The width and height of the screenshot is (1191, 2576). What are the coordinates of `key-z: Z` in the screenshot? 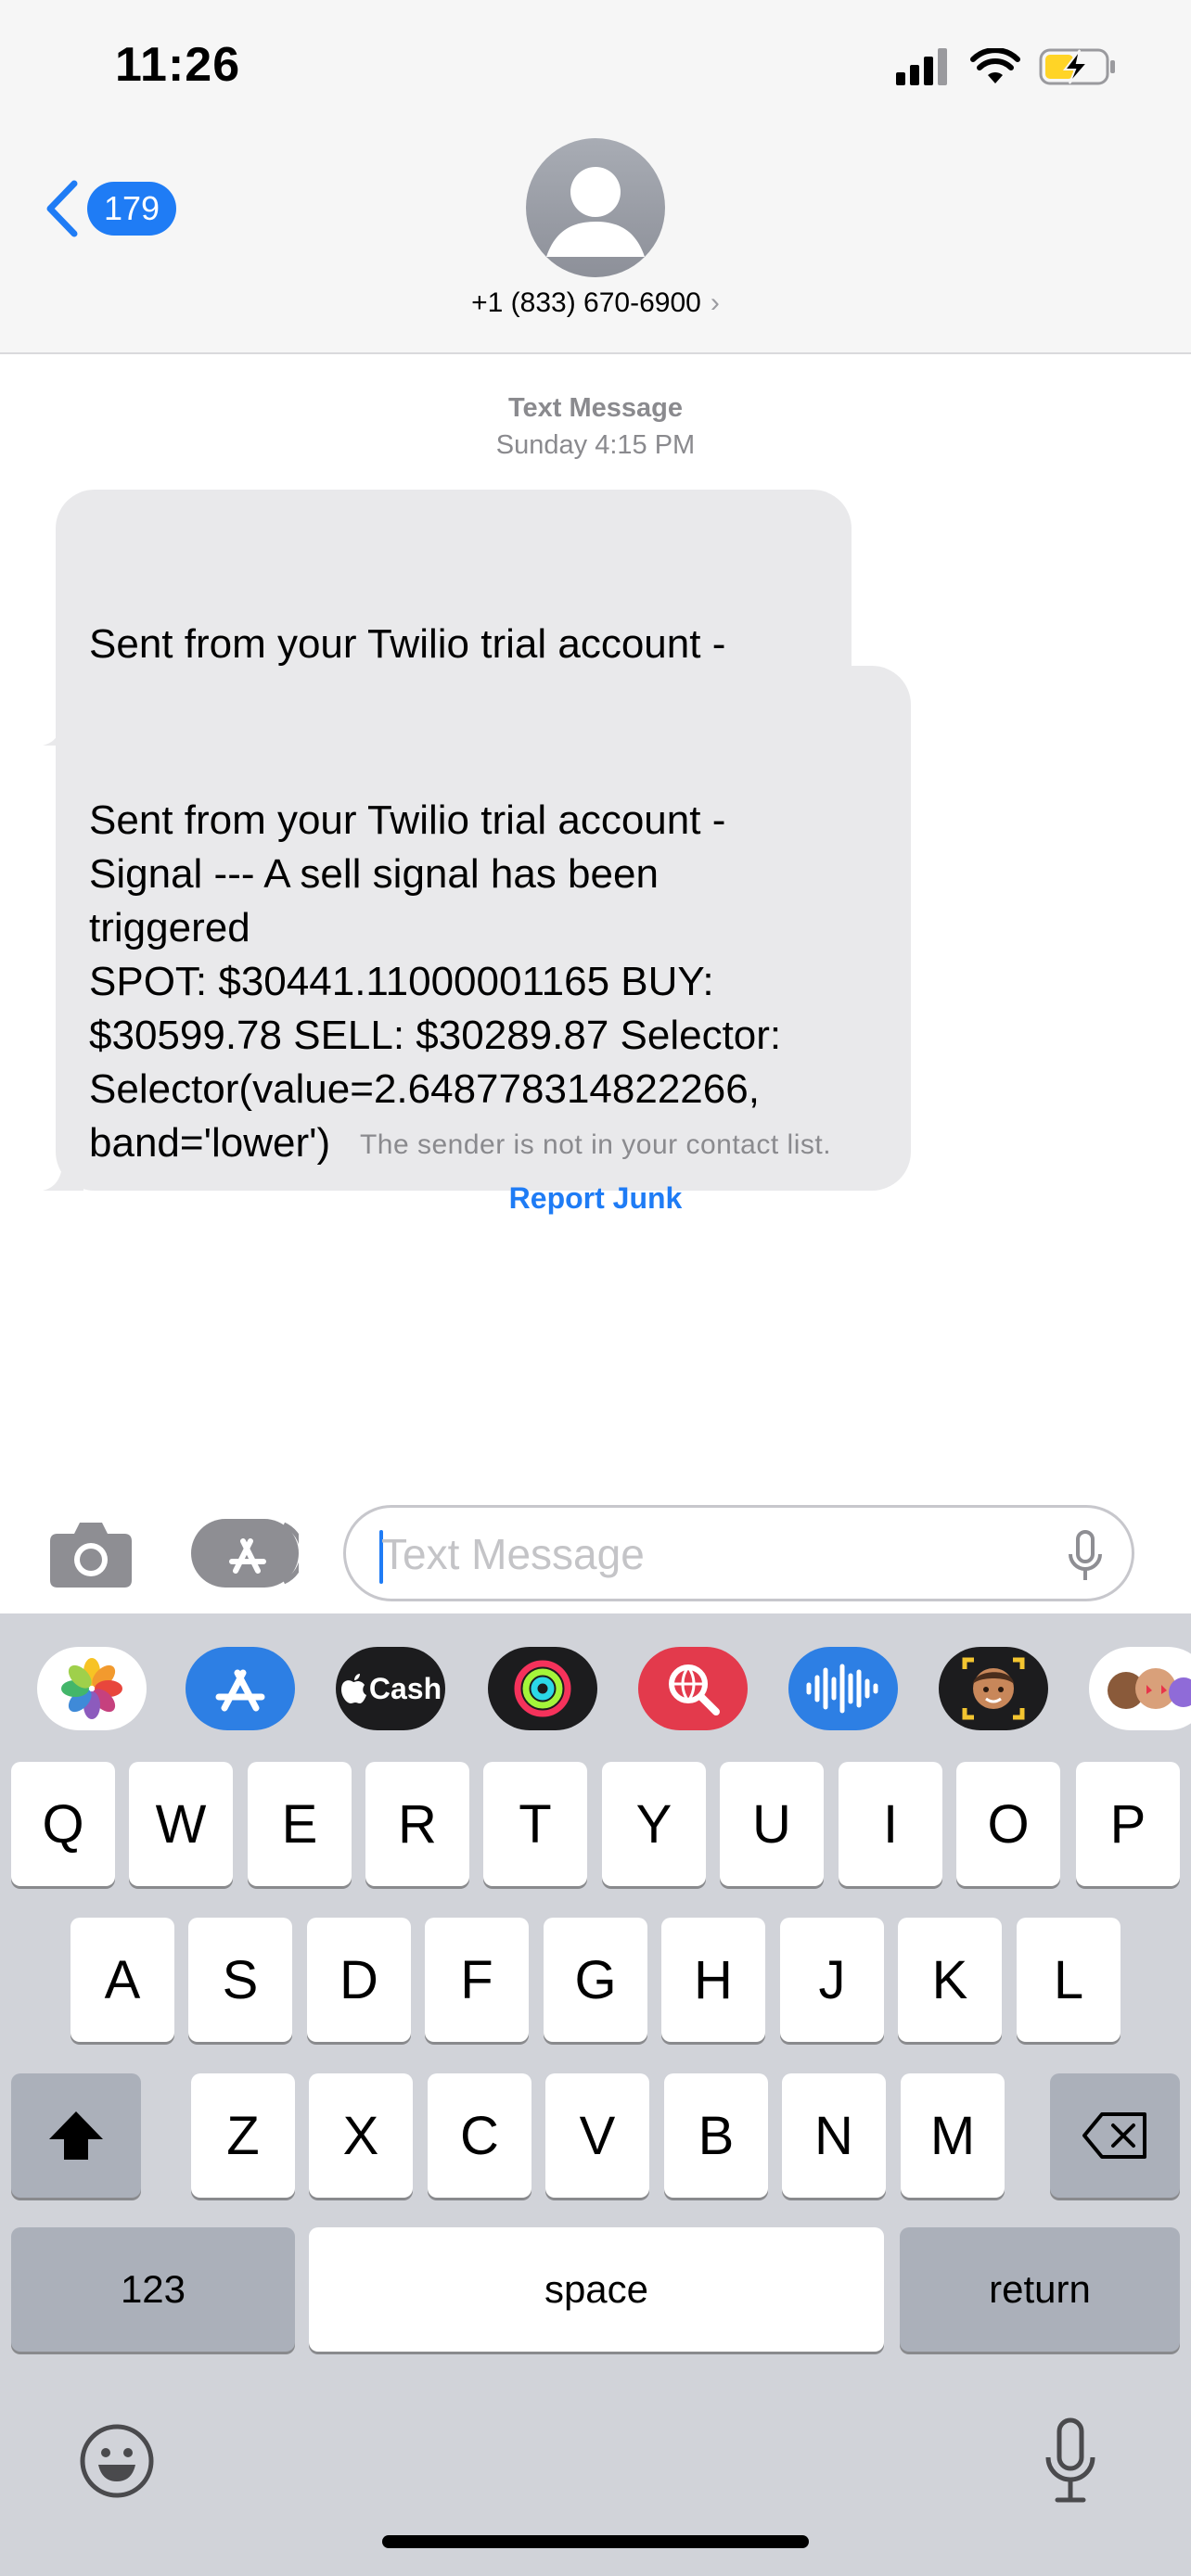 It's located at (243, 2136).